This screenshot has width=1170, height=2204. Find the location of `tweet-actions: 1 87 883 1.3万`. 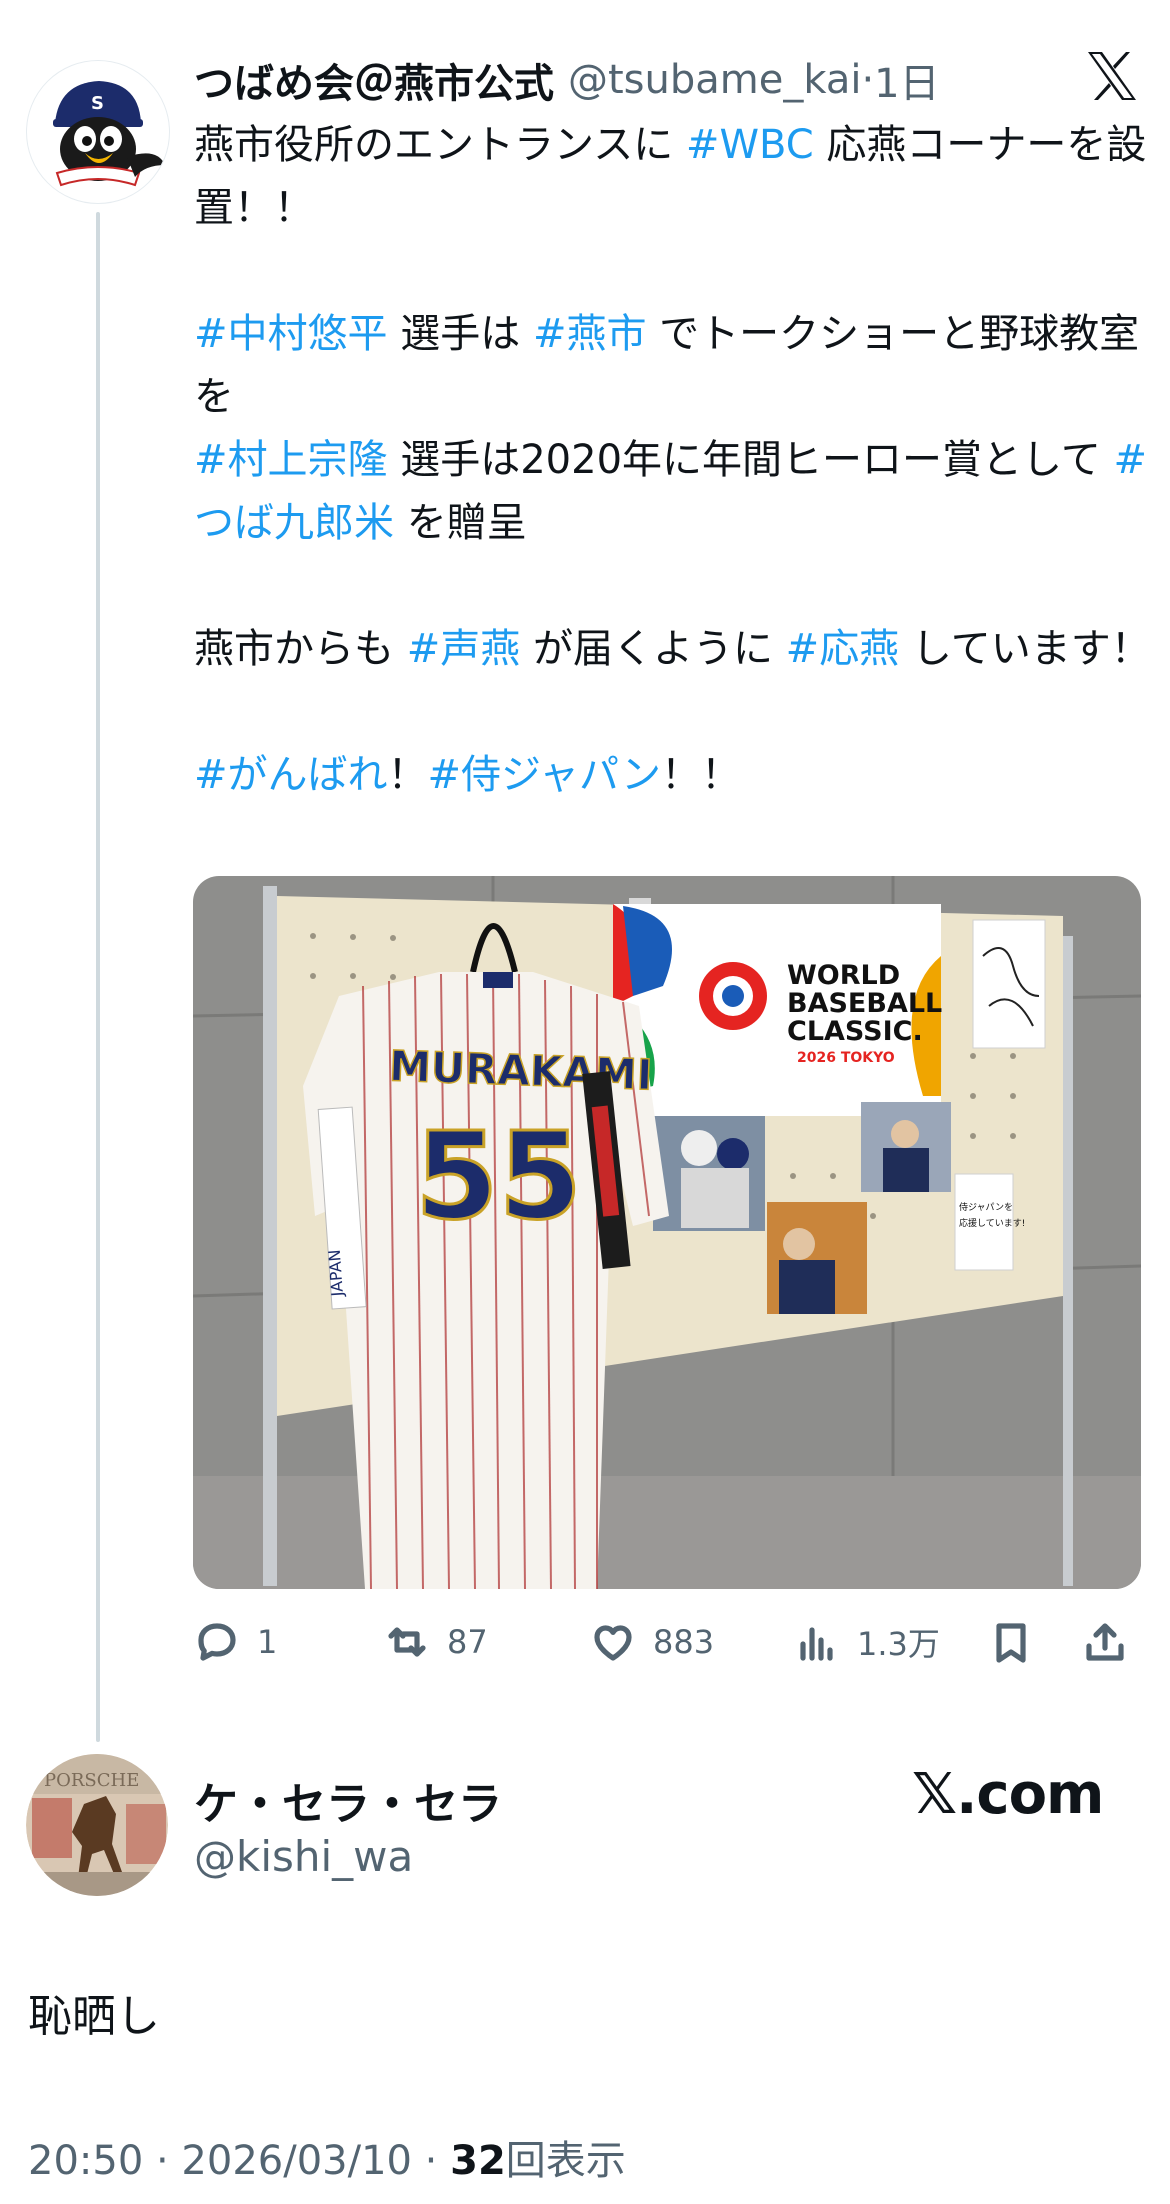

tweet-actions: 1 87 883 1.3万 is located at coordinates (667, 1642).